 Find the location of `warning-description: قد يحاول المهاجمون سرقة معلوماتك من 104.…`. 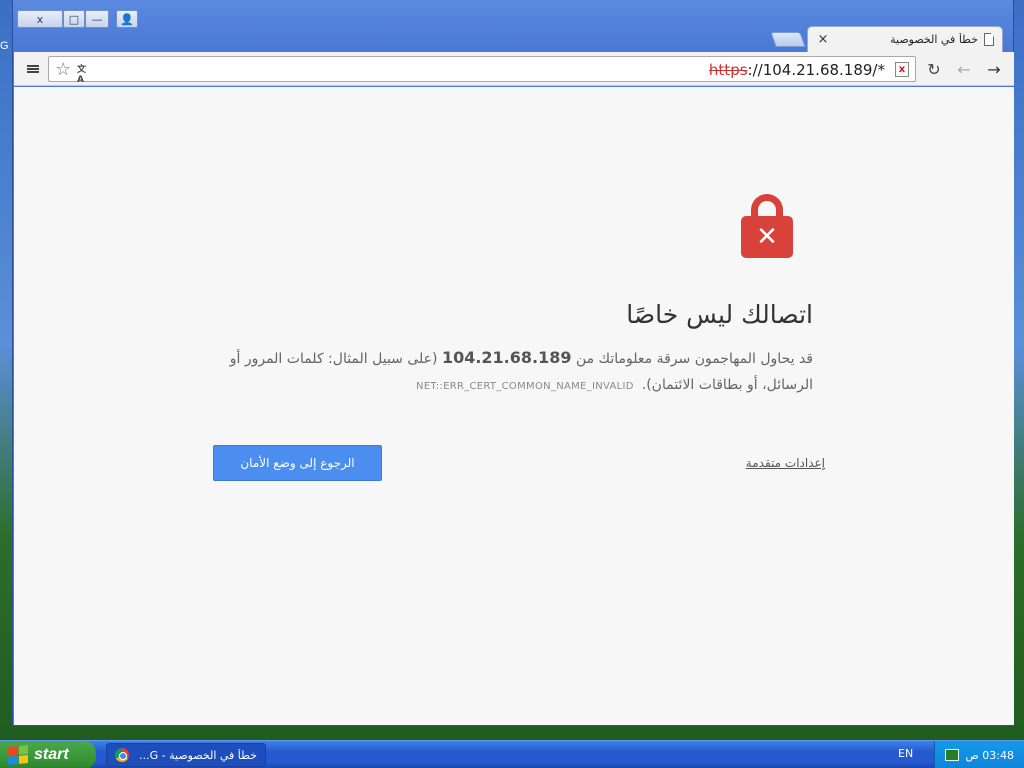

warning-description: قد يحاول المهاجمون سرقة معلوماتك من 104.… is located at coordinates (513, 372).